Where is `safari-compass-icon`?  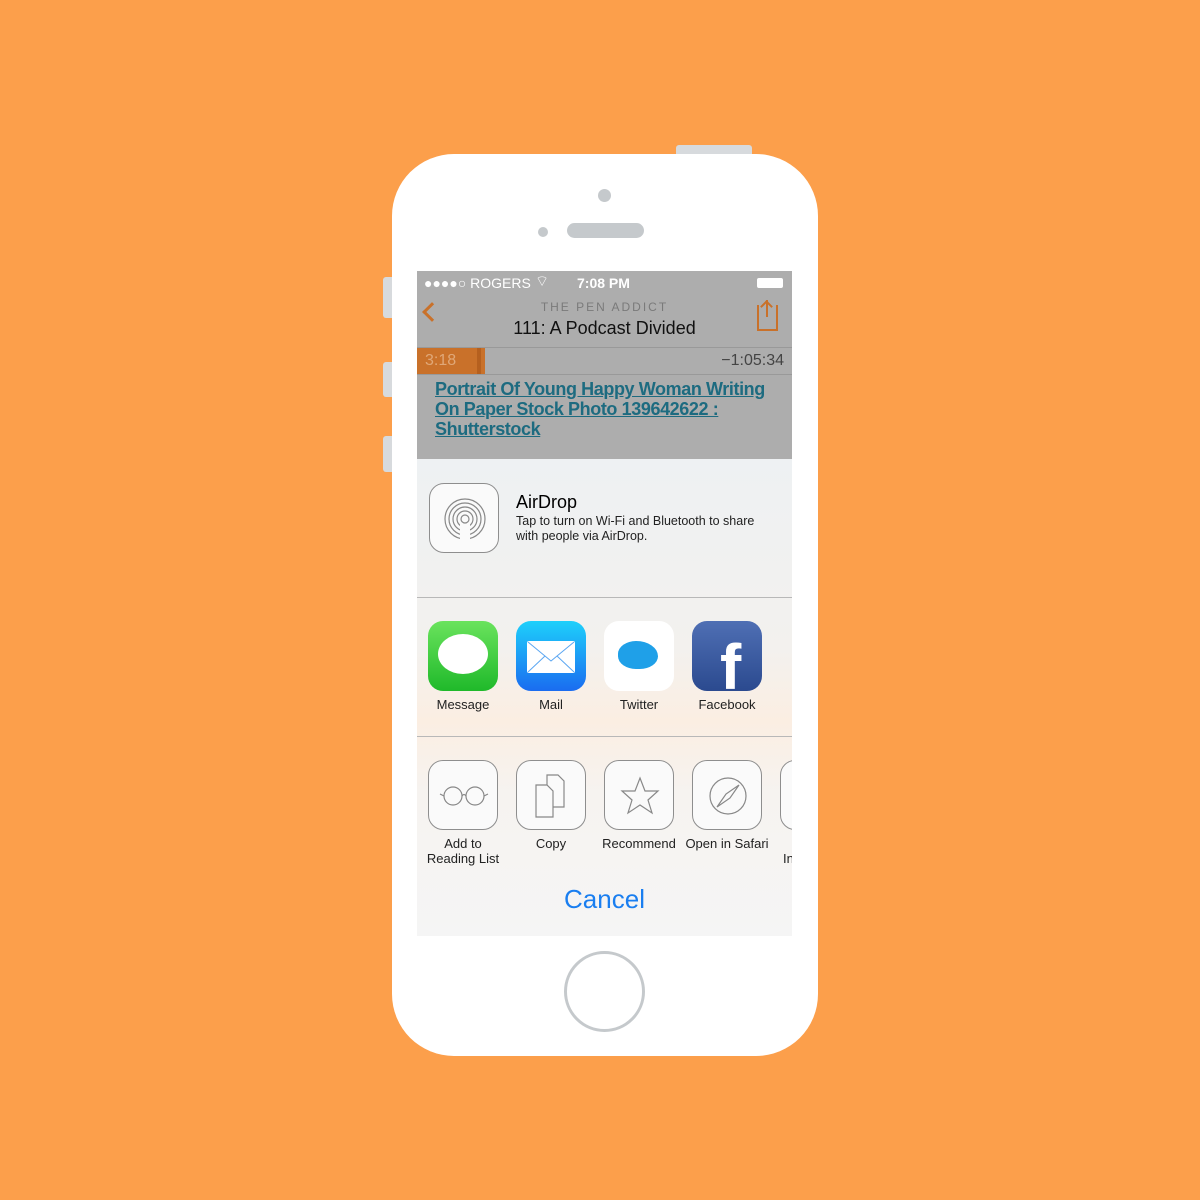
safari-compass-icon is located at coordinates (727, 795).